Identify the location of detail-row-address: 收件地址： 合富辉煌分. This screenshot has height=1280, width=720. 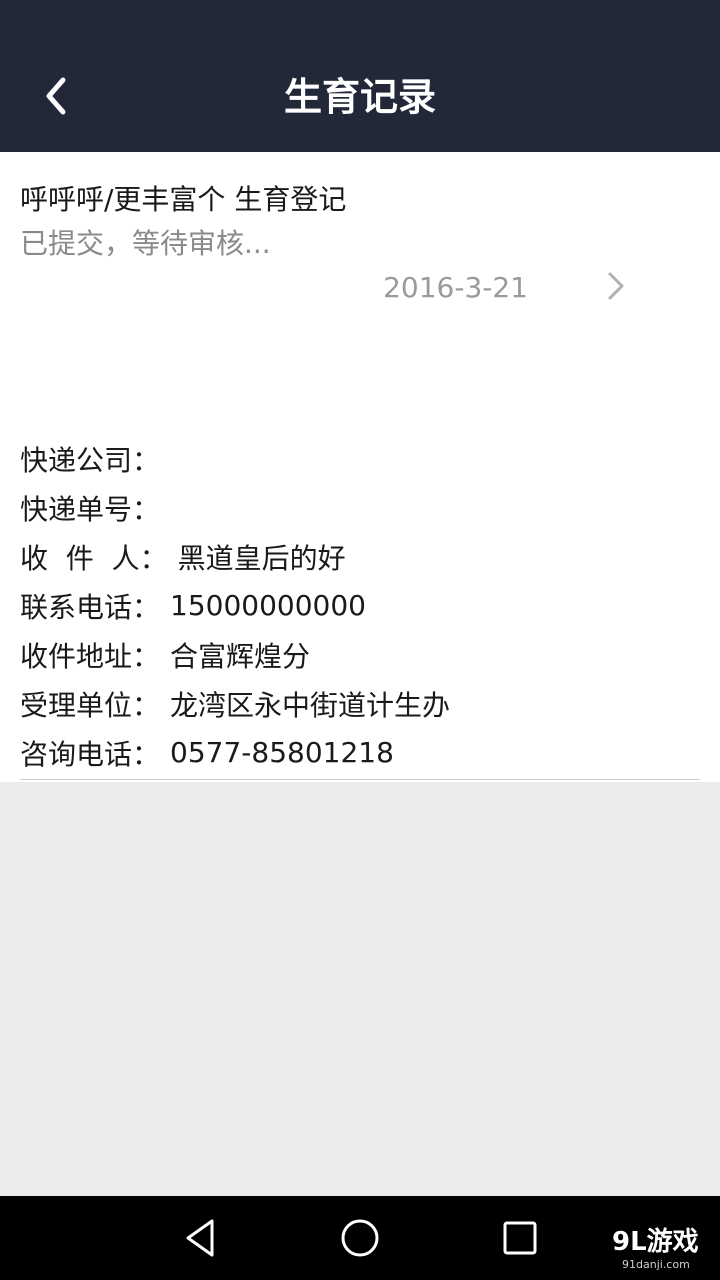
(360, 654).